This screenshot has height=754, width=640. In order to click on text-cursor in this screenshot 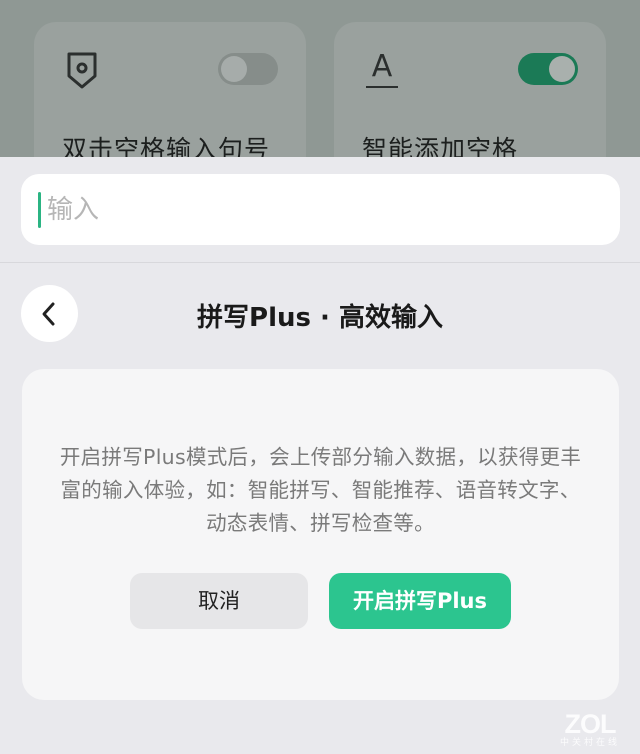, I will do `click(39, 210)`.